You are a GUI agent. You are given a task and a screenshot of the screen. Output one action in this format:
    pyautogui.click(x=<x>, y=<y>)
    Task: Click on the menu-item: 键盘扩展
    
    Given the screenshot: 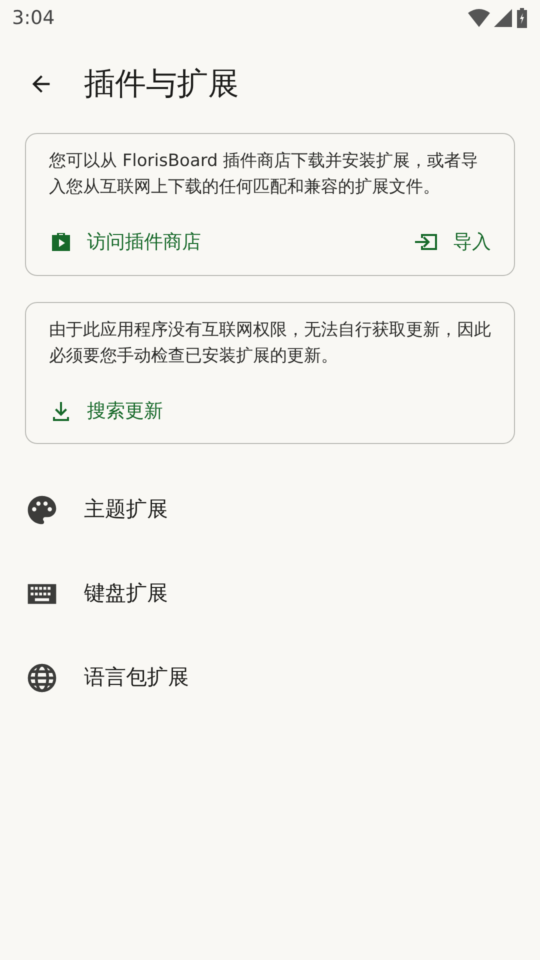 What is the action you would take?
    pyautogui.click(x=270, y=594)
    